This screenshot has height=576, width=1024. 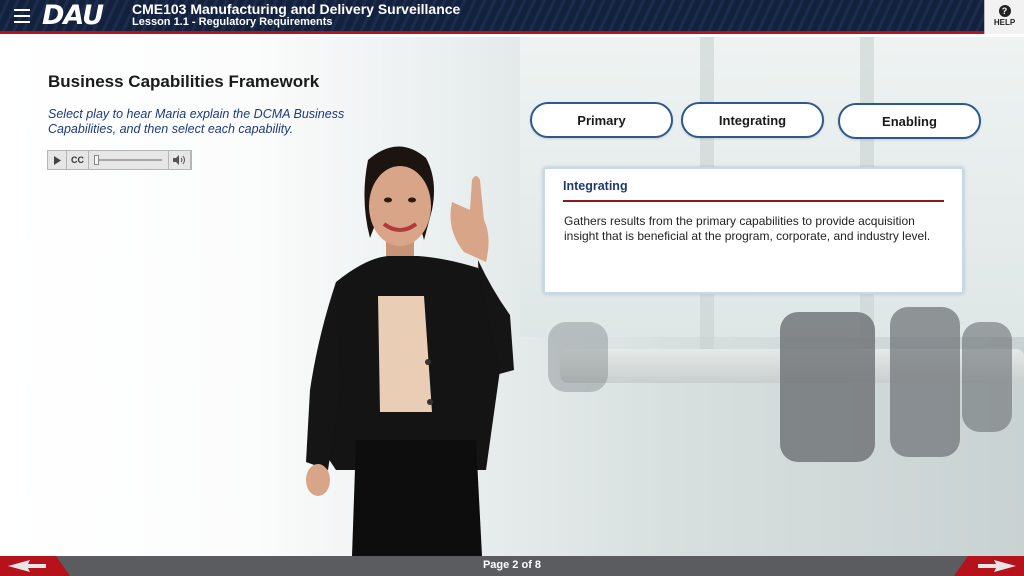 I want to click on help-button: ? HELP, so click(x=1004, y=17).